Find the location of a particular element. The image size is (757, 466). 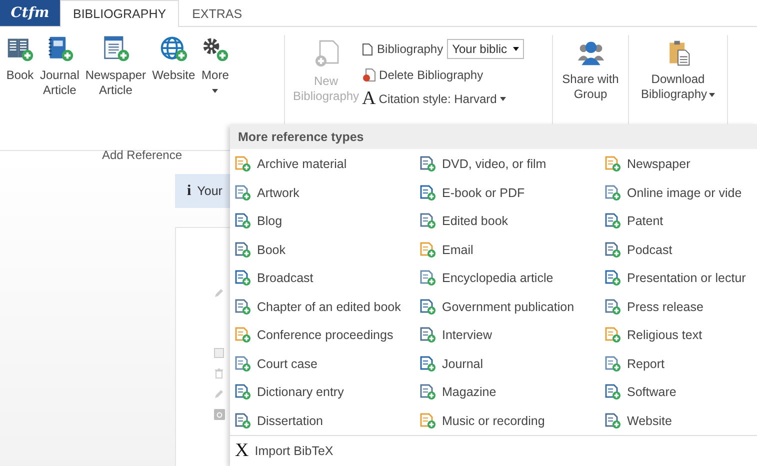

ribbon-button: Newspaper Article is located at coordinates (116, 66).